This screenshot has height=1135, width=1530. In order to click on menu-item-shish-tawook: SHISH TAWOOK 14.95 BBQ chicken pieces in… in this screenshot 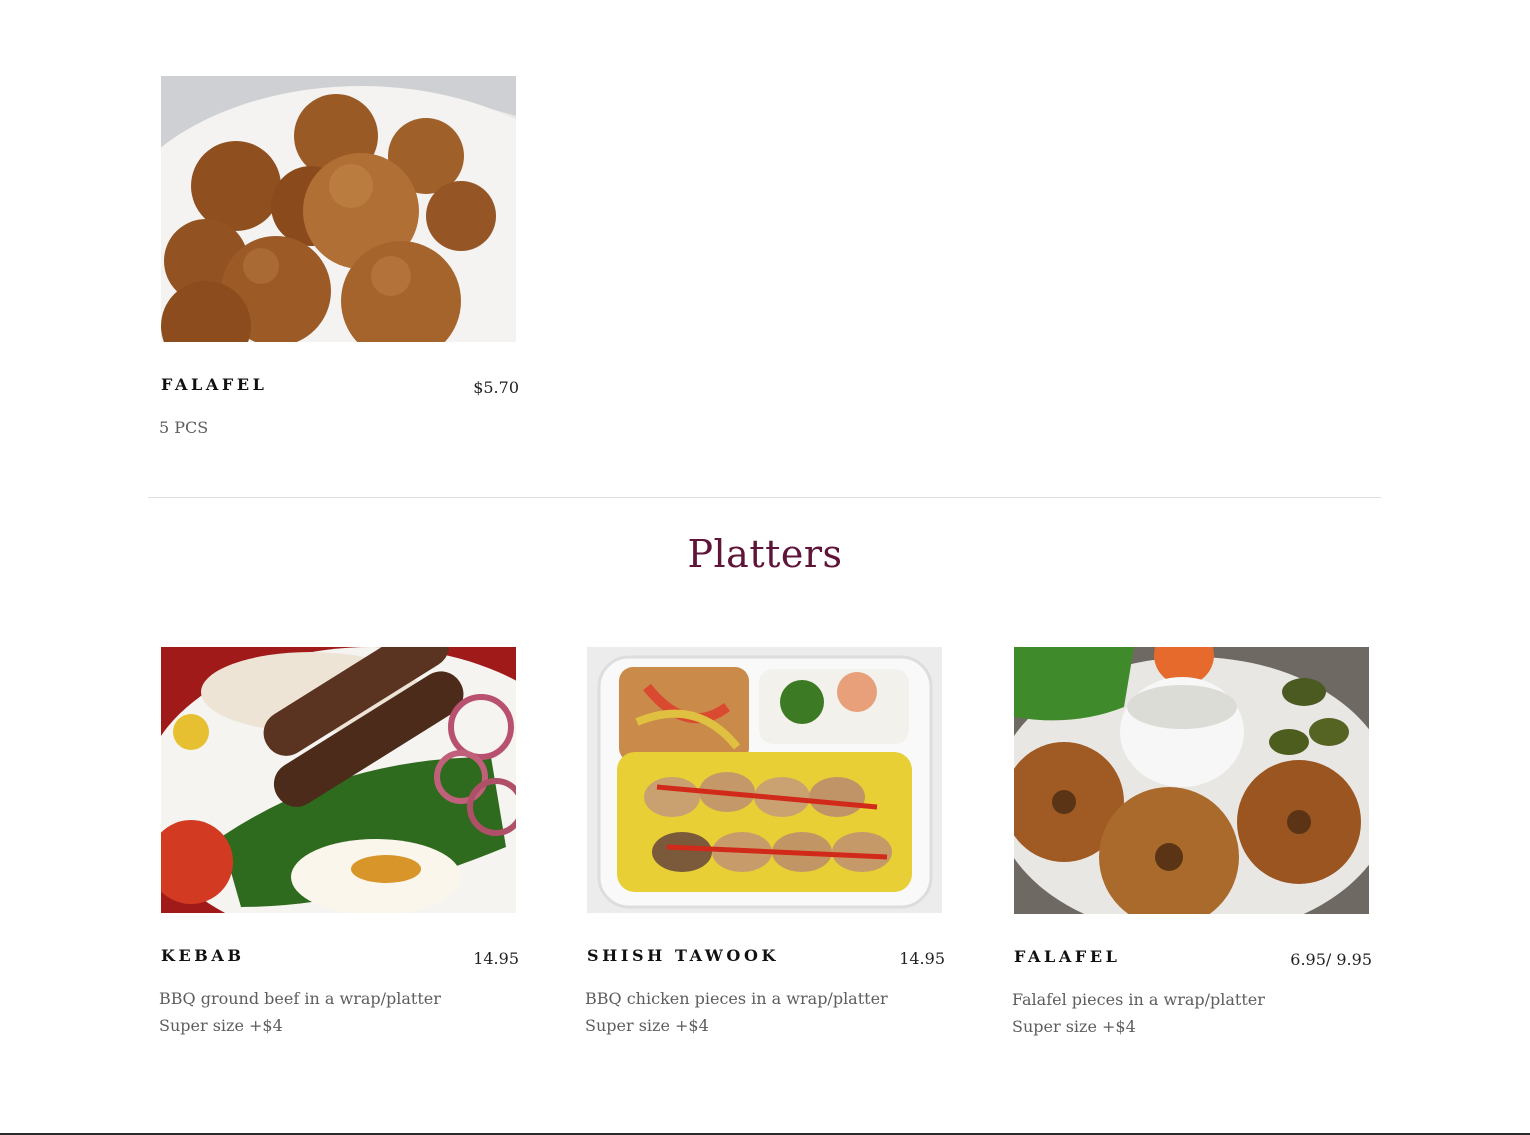, I will do `click(765, 847)`.